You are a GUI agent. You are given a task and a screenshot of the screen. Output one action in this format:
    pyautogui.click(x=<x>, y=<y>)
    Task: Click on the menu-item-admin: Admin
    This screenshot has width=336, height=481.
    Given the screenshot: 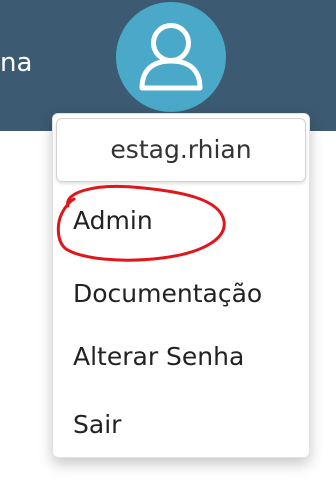 What is the action you would take?
    pyautogui.click(x=113, y=221)
    